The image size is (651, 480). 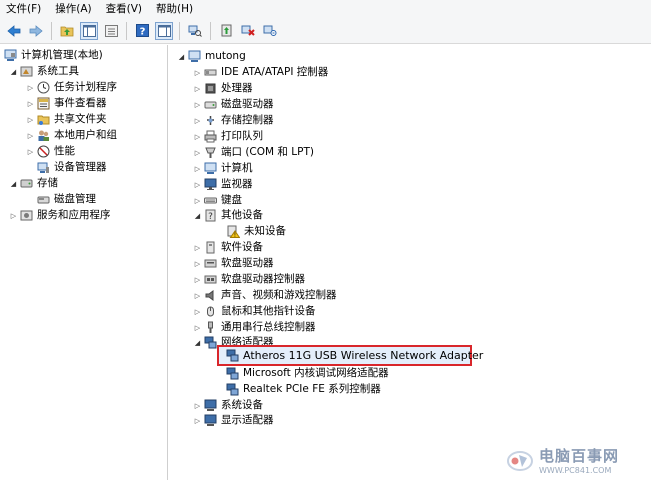 I want to click on update-driver-button, so click(x=226, y=31).